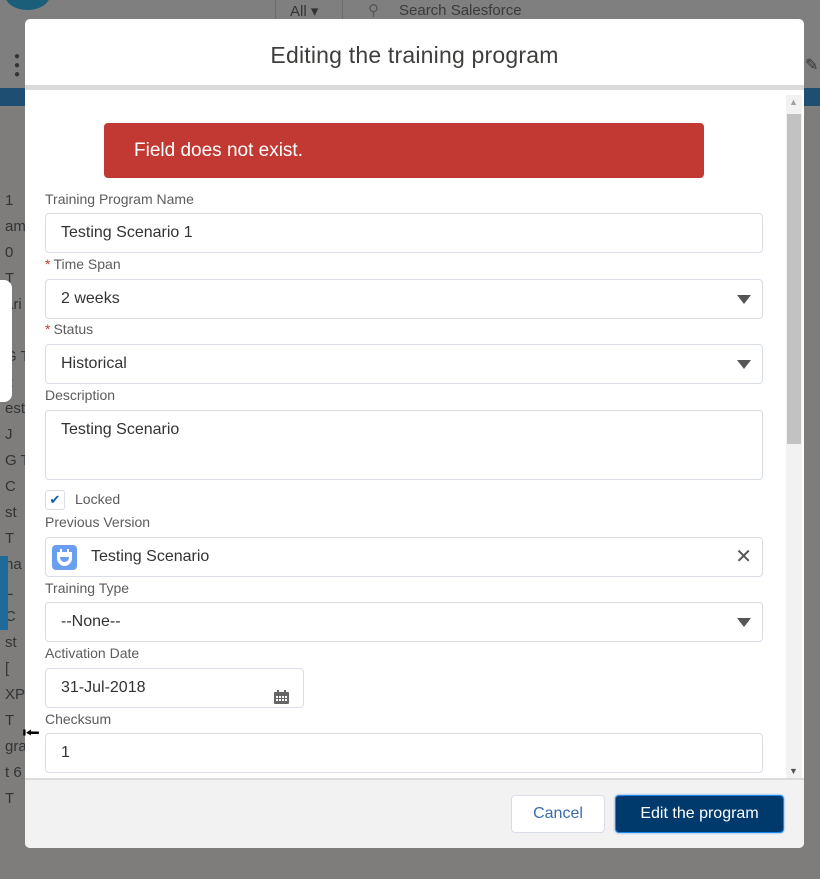 This screenshot has width=820, height=879. What do you see at coordinates (404, 445) in the screenshot?
I see `description-textarea: Testing Scenario` at bounding box center [404, 445].